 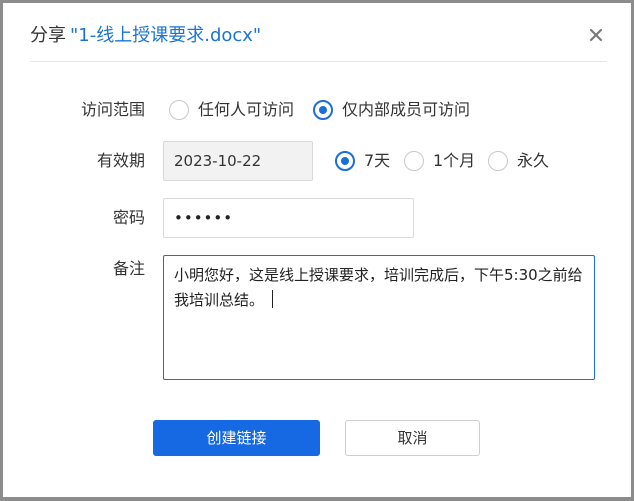 I want to click on access-option-anyone: 任何人可访问, so click(x=231, y=110).